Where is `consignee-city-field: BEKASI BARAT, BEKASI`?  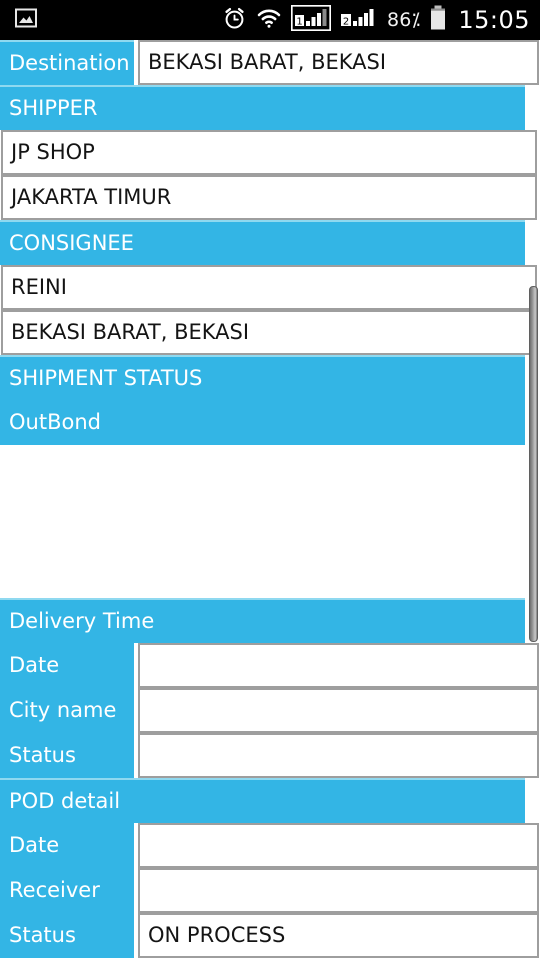 consignee-city-field: BEKASI BARAT, BEKASI is located at coordinates (269, 332).